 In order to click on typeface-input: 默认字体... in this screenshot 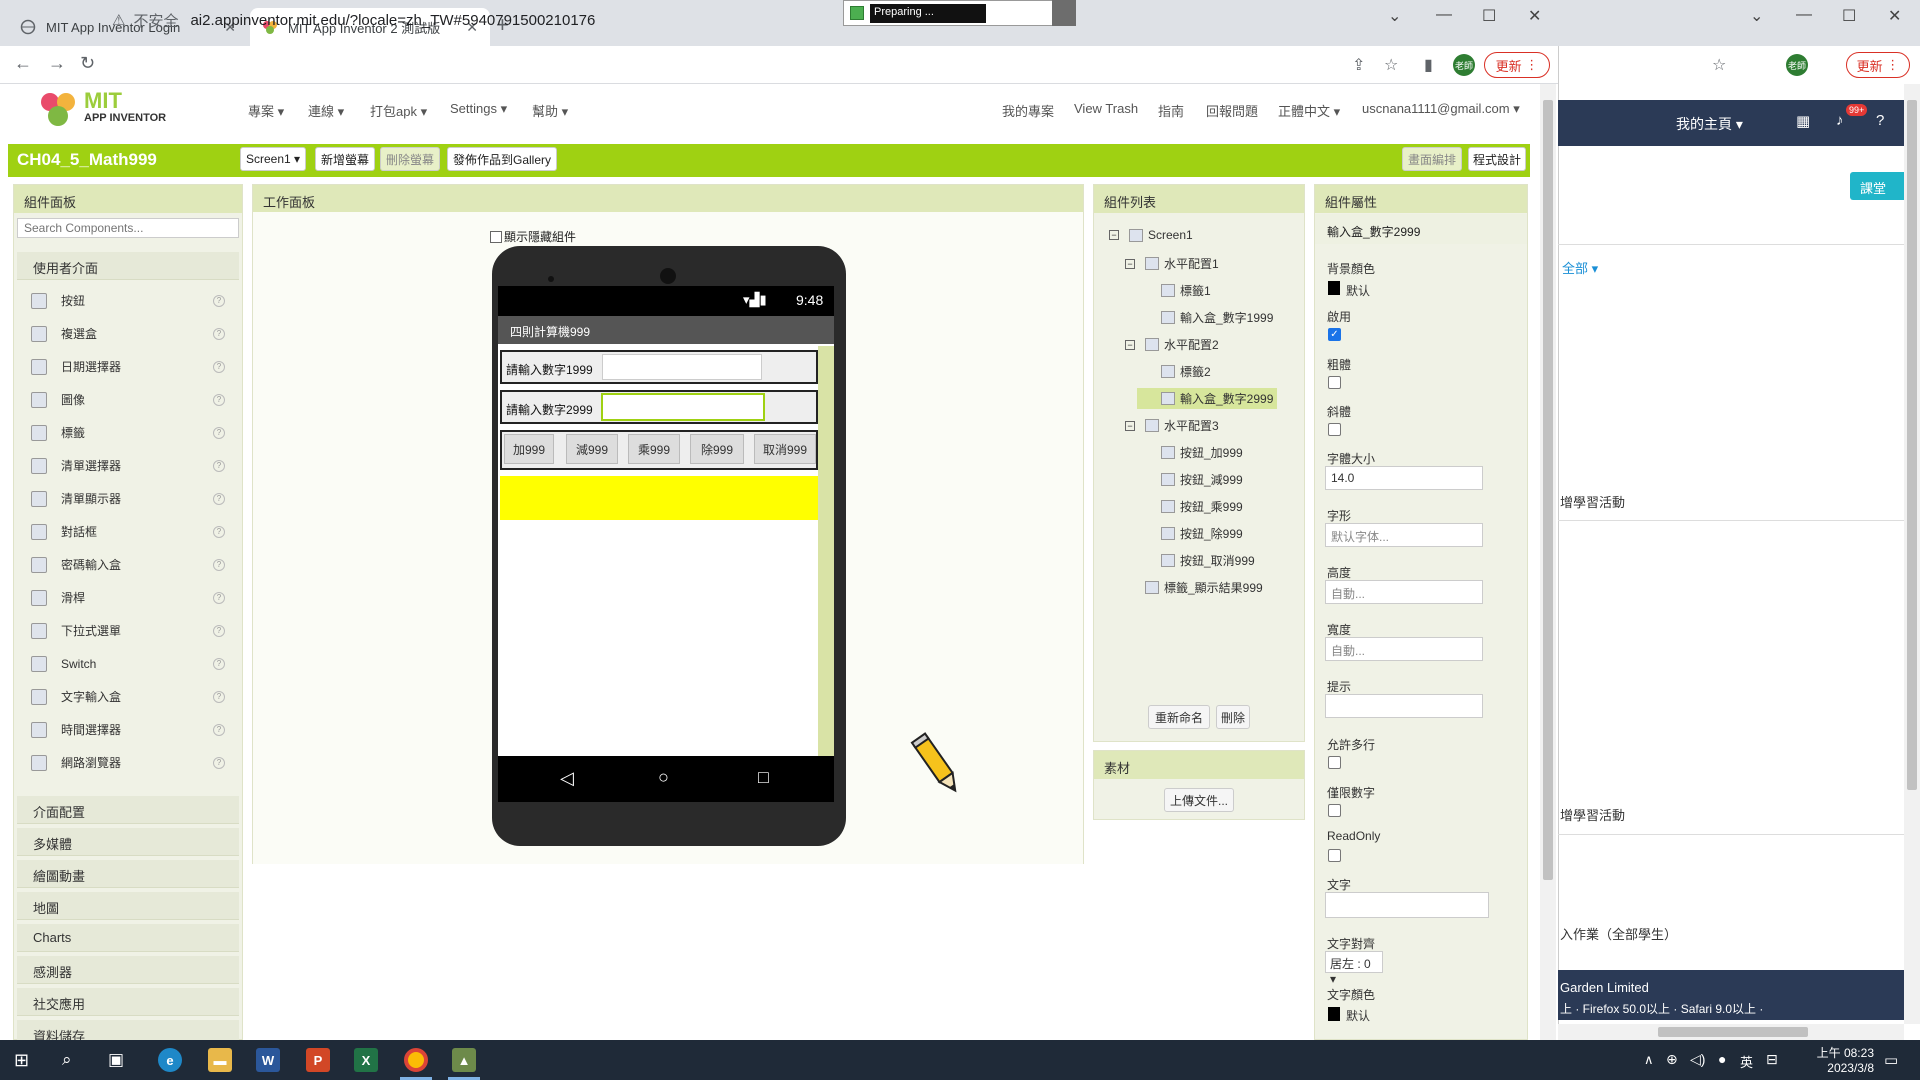, I will do `click(1404, 535)`.